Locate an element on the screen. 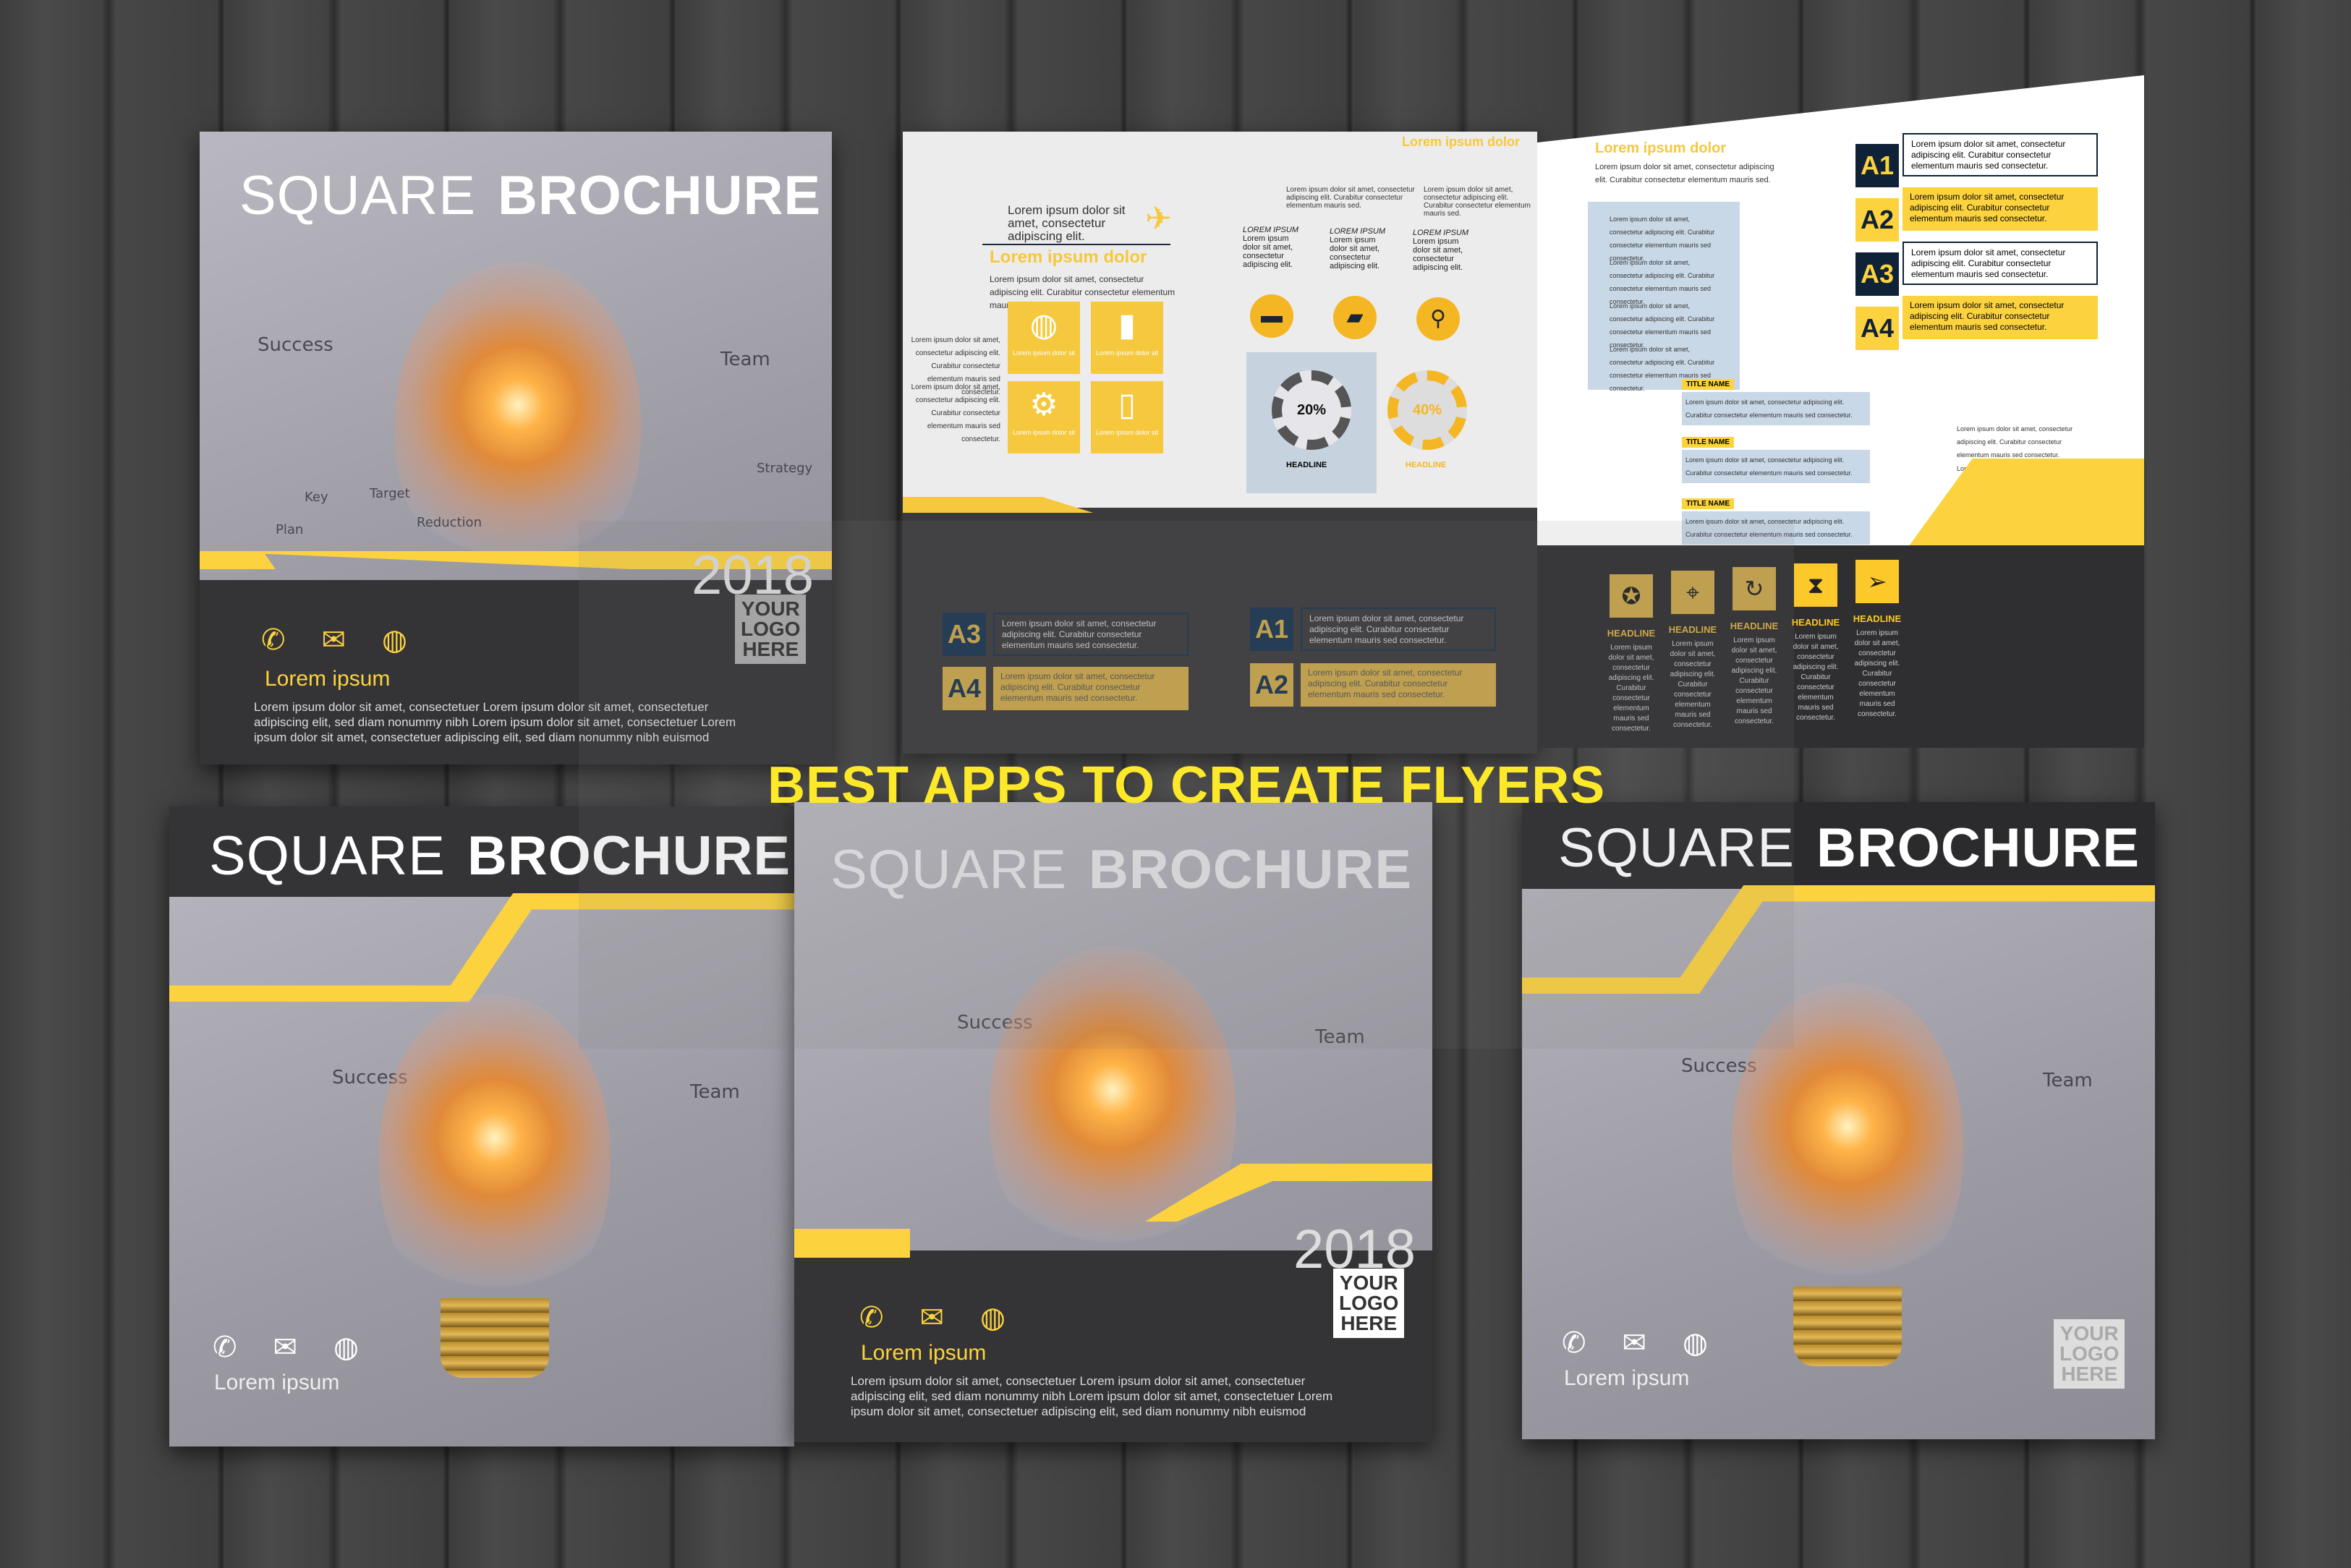  light-bulb-image is located at coordinates (495, 1153).